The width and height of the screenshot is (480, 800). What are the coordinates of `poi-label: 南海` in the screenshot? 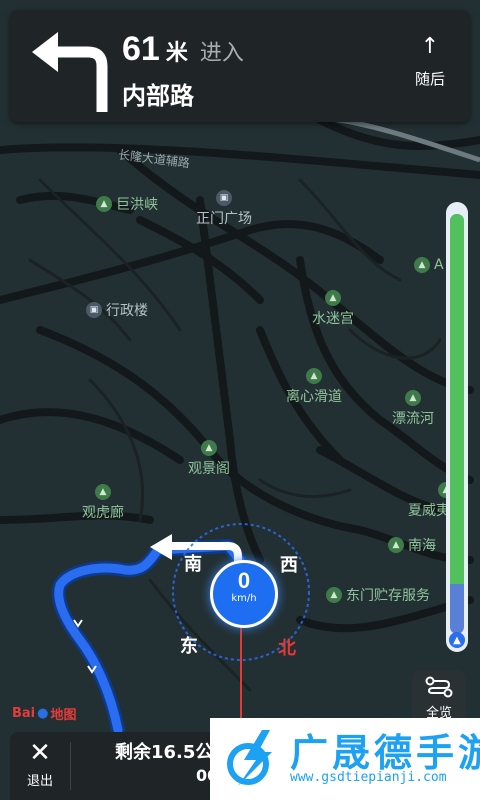 It's located at (422, 546).